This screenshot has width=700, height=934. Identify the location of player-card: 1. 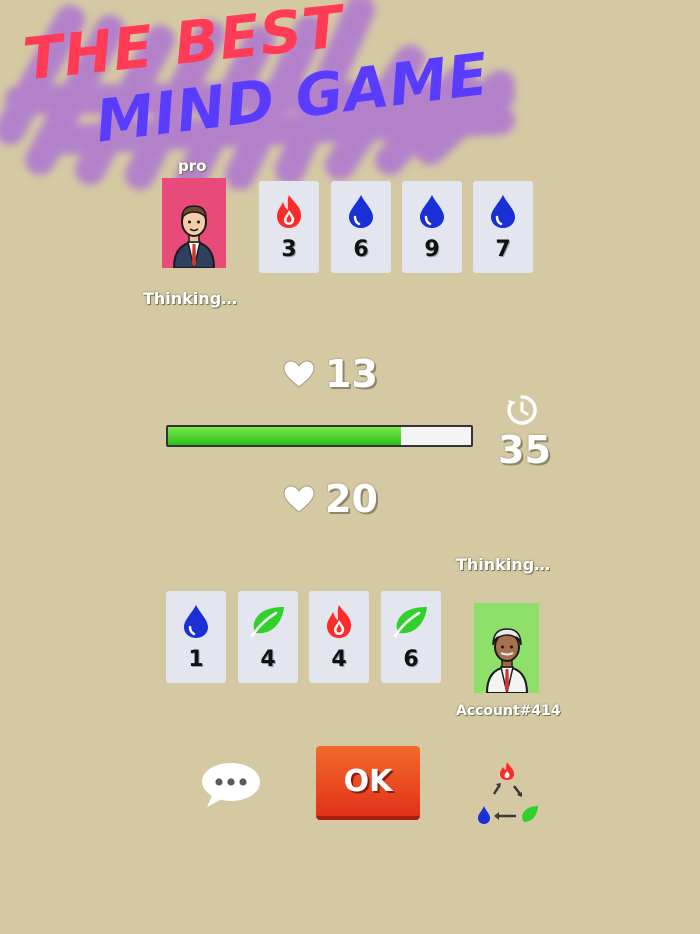
(196, 637).